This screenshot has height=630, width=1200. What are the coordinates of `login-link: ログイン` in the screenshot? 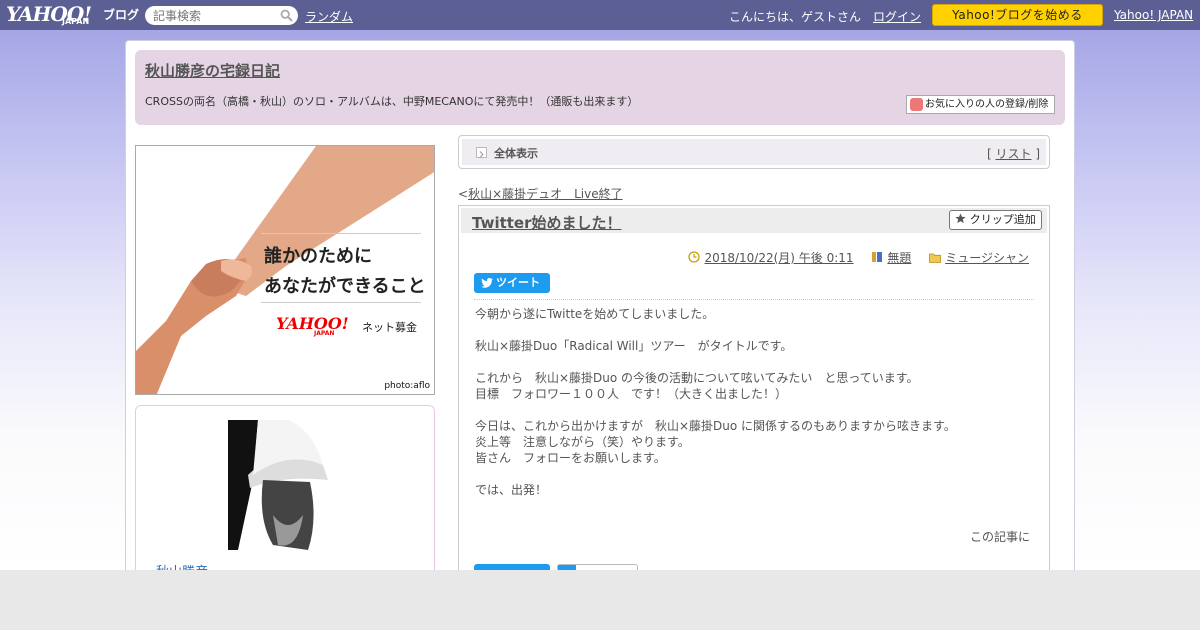 It's located at (897, 16).